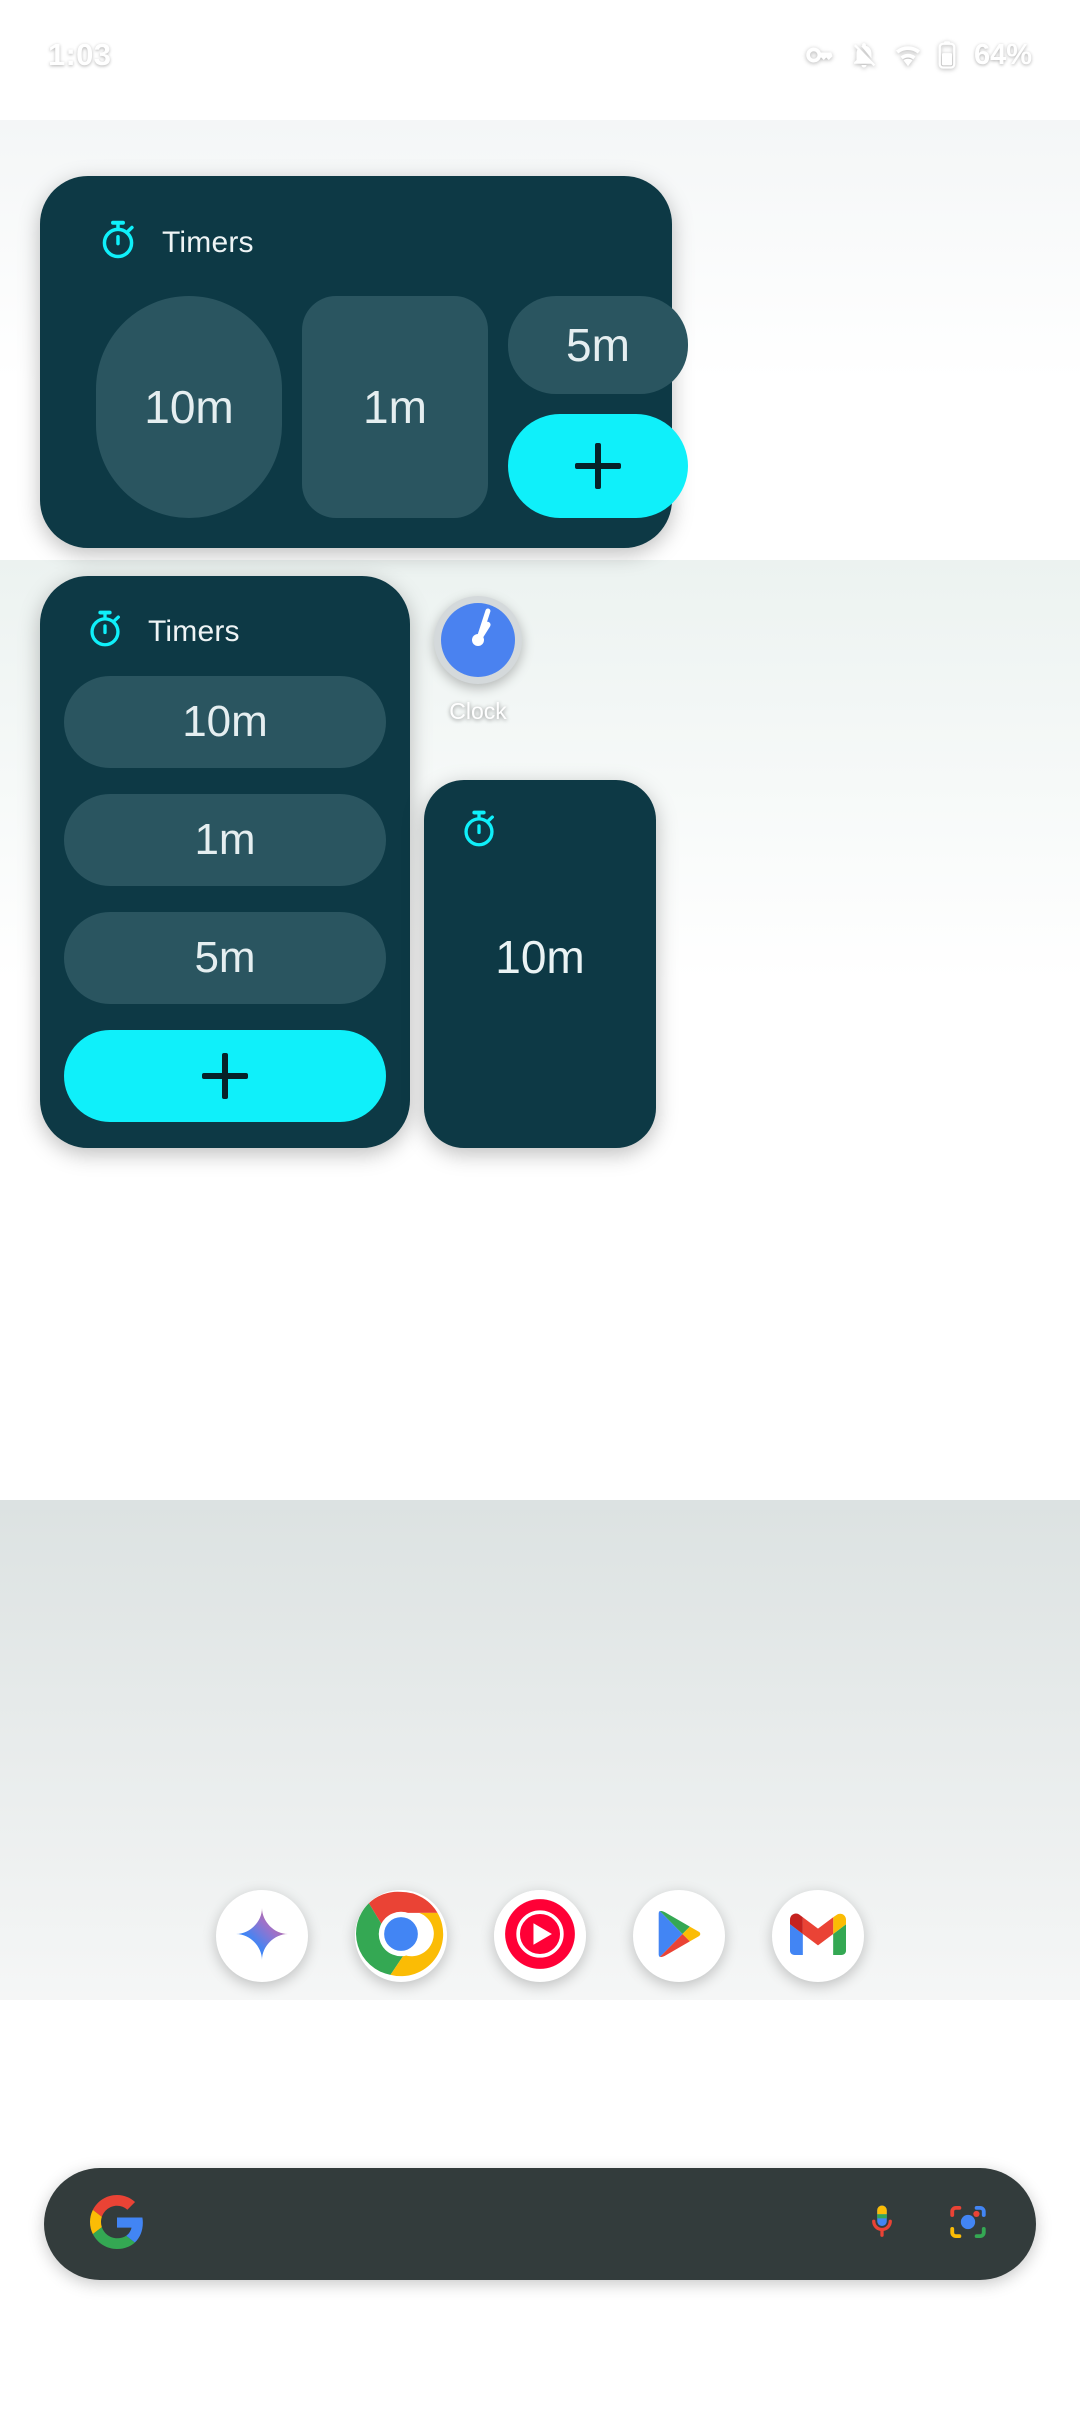 Image resolution: width=1080 pixels, height=2424 pixels. I want to click on youtube-music-icon, so click(540, 1936).